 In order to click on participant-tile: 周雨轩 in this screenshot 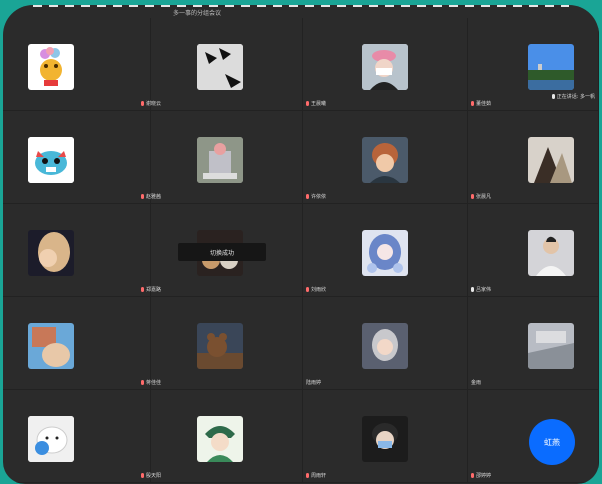, I will do `click(385, 436)`.